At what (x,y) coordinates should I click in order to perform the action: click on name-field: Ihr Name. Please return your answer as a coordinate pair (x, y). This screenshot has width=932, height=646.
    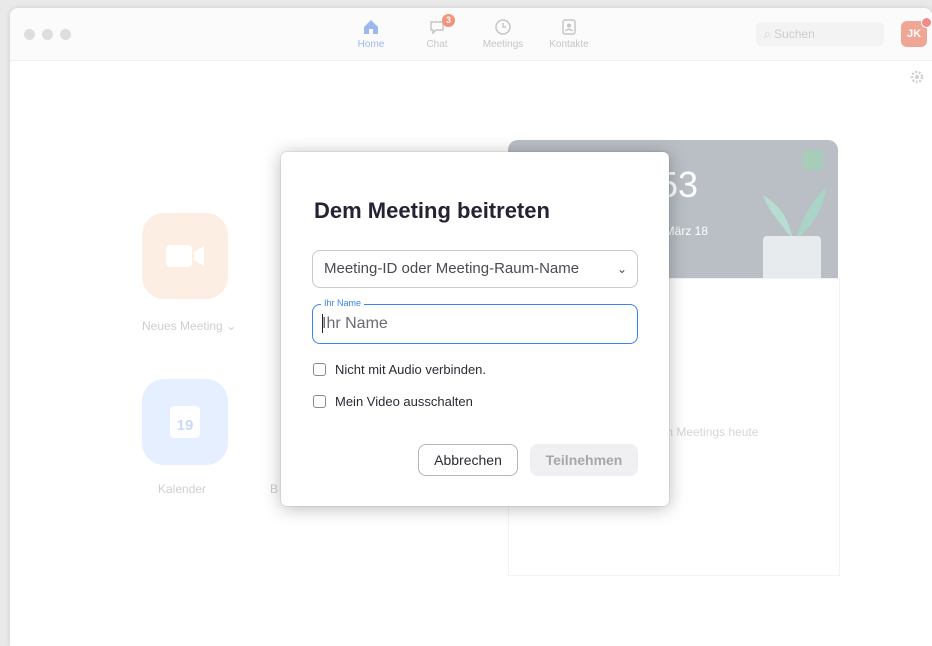
    Looking at the image, I should click on (475, 321).